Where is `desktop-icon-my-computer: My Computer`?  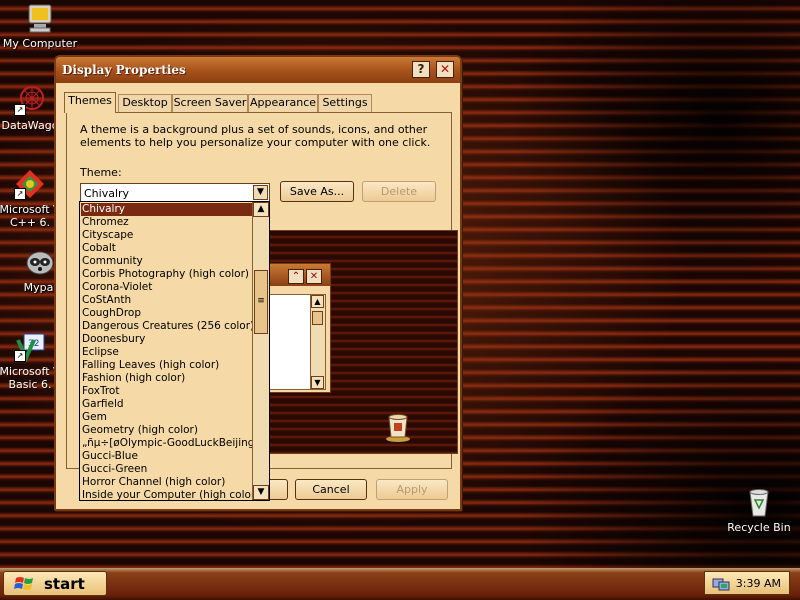 desktop-icon-my-computer: My Computer is located at coordinates (40, 26).